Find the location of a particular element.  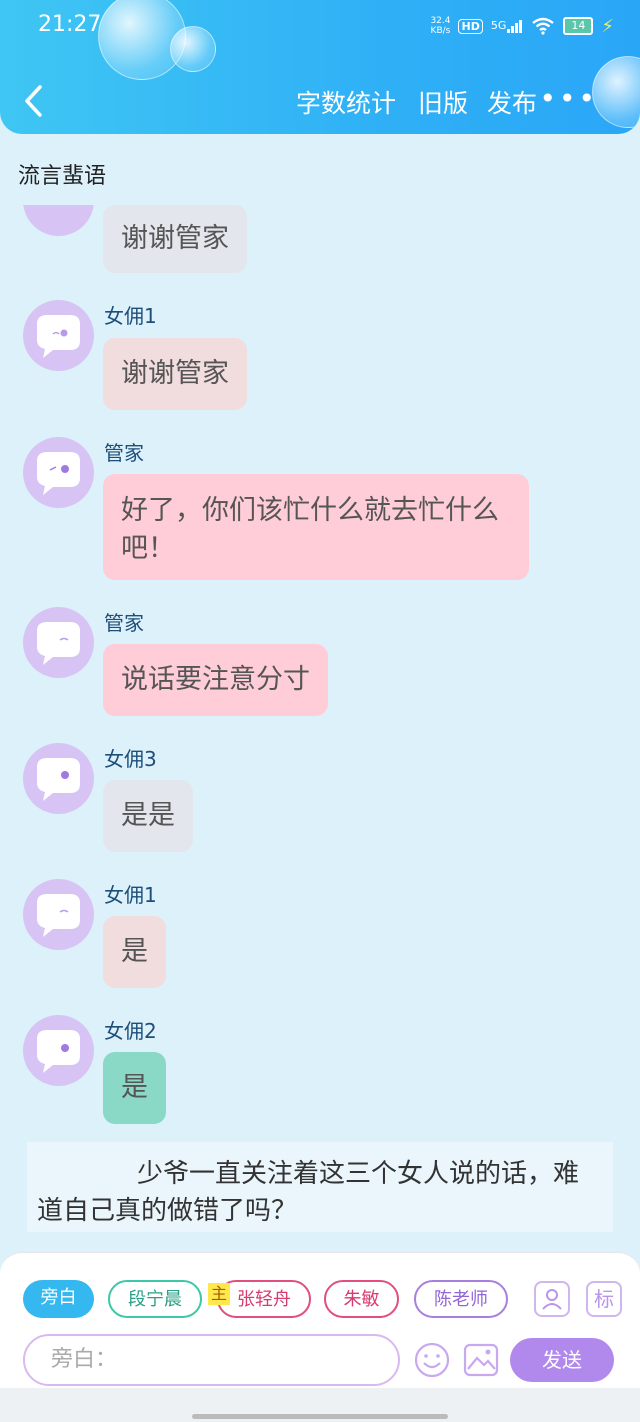

old-version-button: 旧版 is located at coordinates (443, 102).